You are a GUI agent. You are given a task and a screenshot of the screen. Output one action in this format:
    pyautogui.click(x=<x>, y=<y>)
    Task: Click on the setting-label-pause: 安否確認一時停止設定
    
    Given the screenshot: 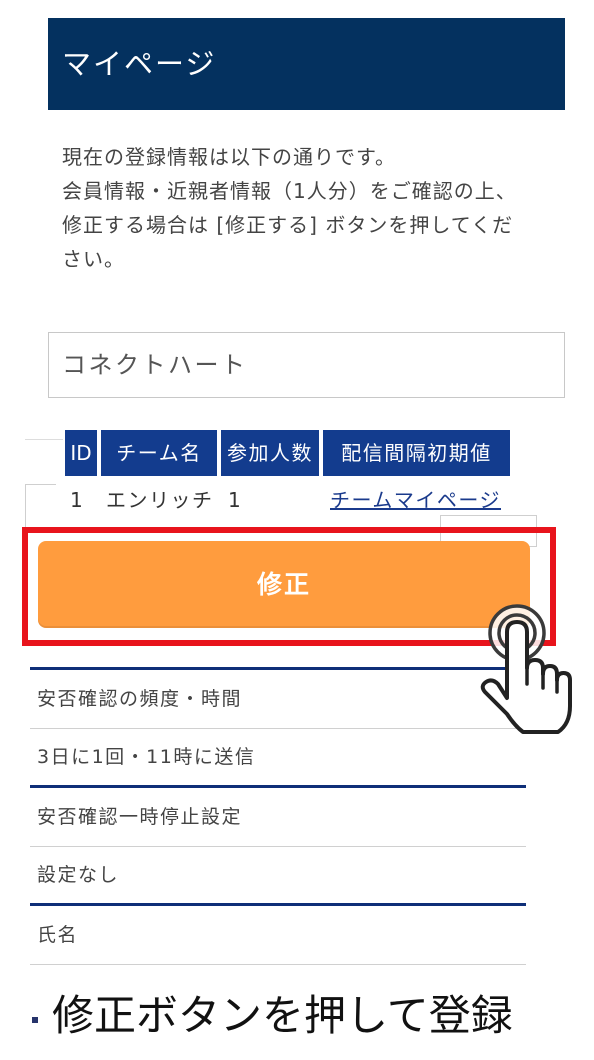 What is the action you would take?
    pyautogui.click(x=140, y=817)
    